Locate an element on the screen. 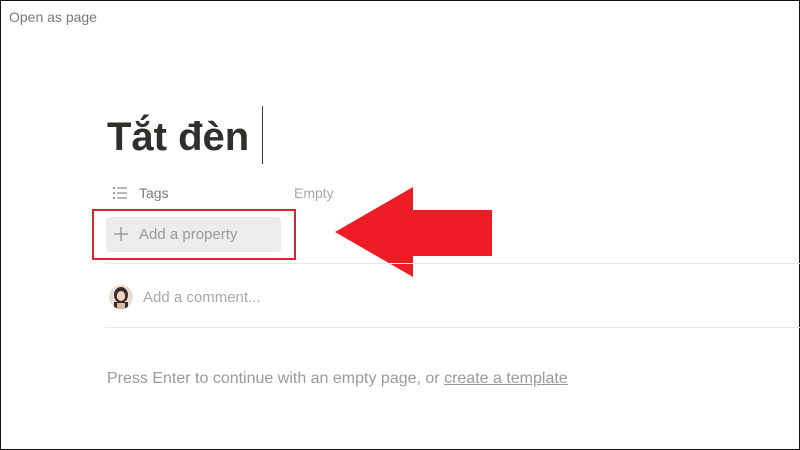 This screenshot has width=800, height=450. page-title: Tắt đèn is located at coordinates (178, 137).